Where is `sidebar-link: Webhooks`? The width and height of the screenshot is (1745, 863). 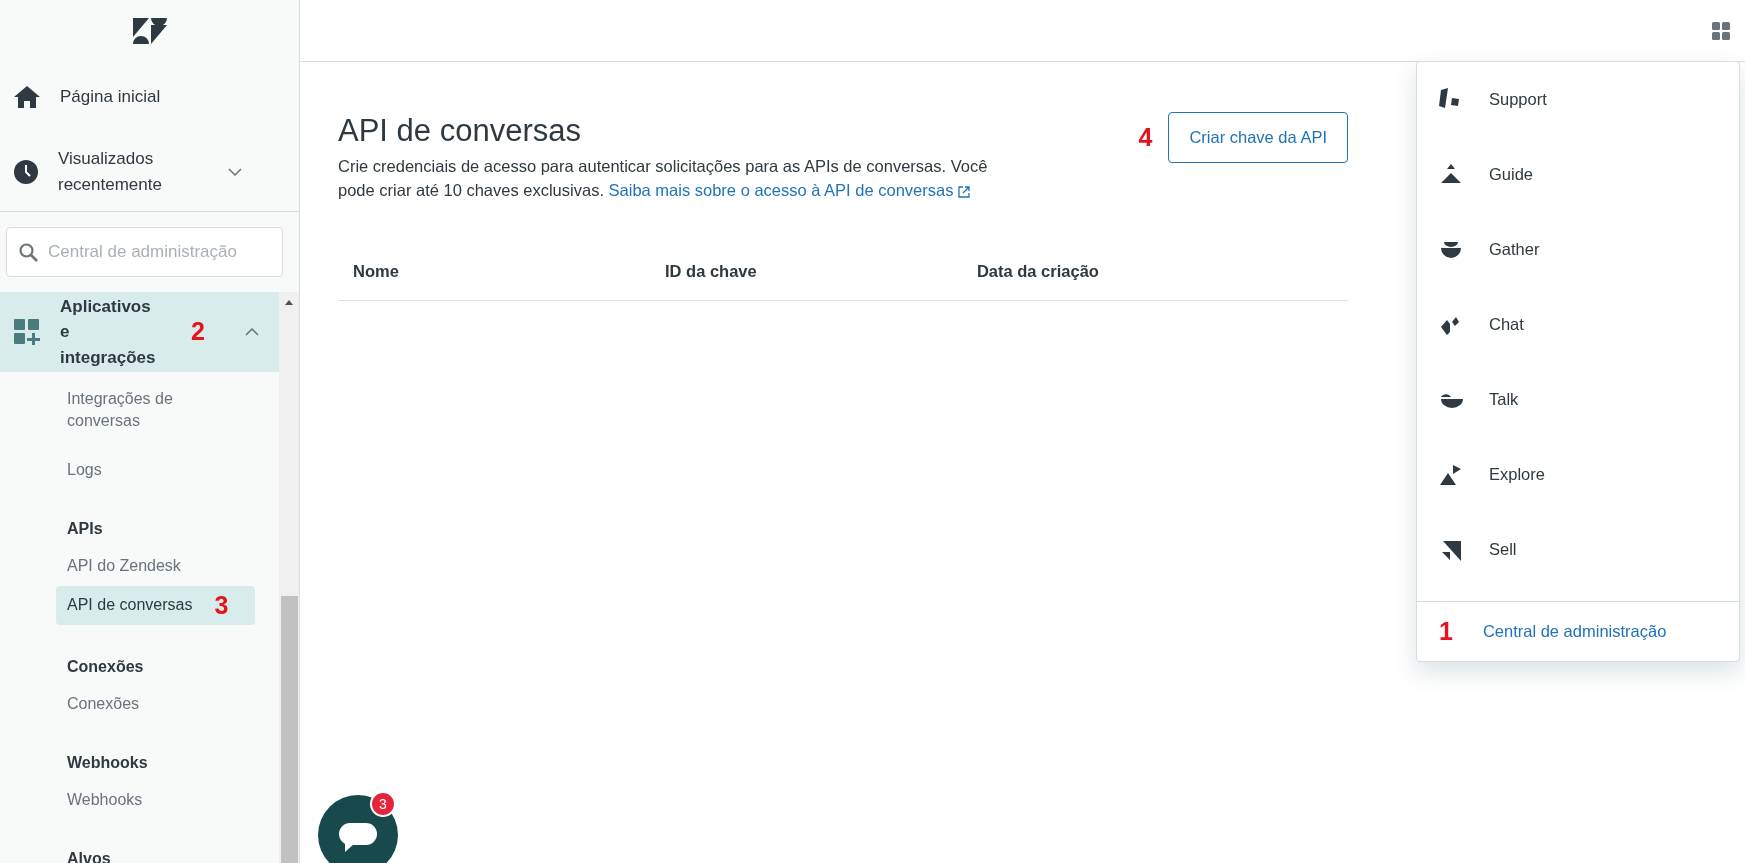
sidebar-link: Webhooks is located at coordinates (155, 800).